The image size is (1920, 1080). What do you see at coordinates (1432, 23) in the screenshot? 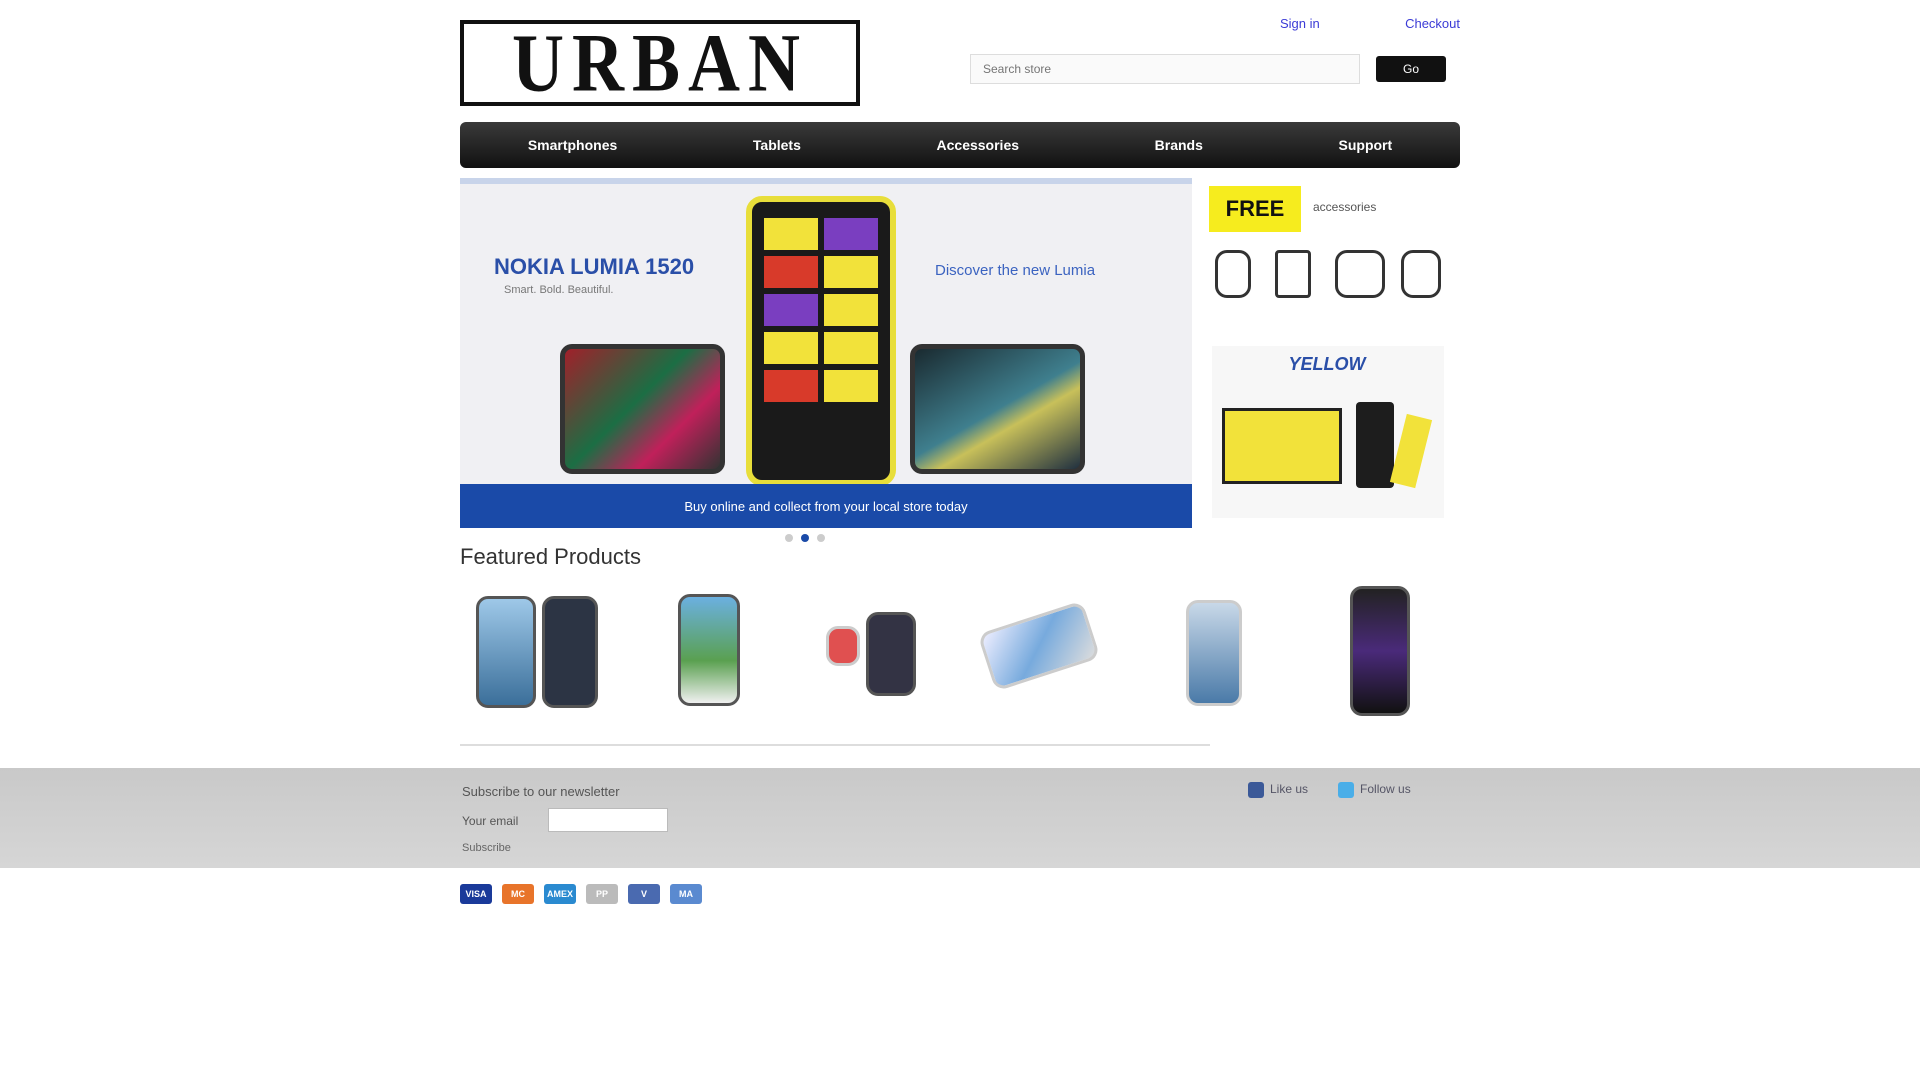
I see `checkout-link: Checkout` at bounding box center [1432, 23].